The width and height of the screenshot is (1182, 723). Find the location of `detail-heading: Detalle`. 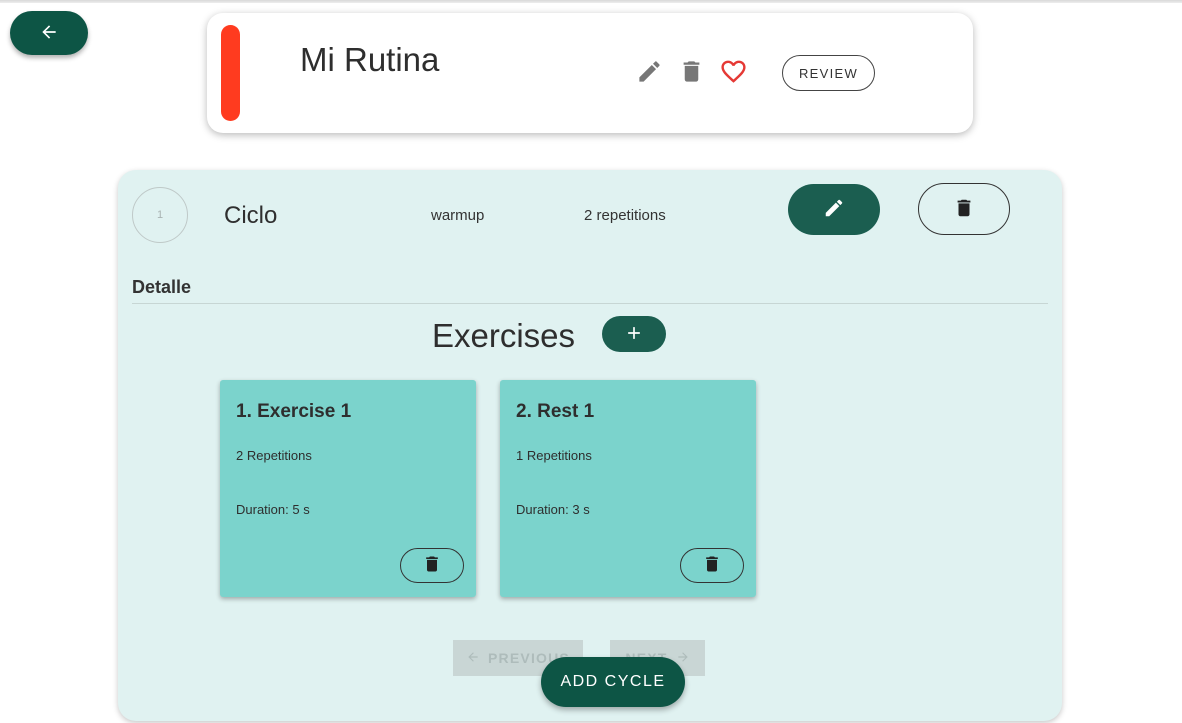

detail-heading: Detalle is located at coordinates (162, 287).